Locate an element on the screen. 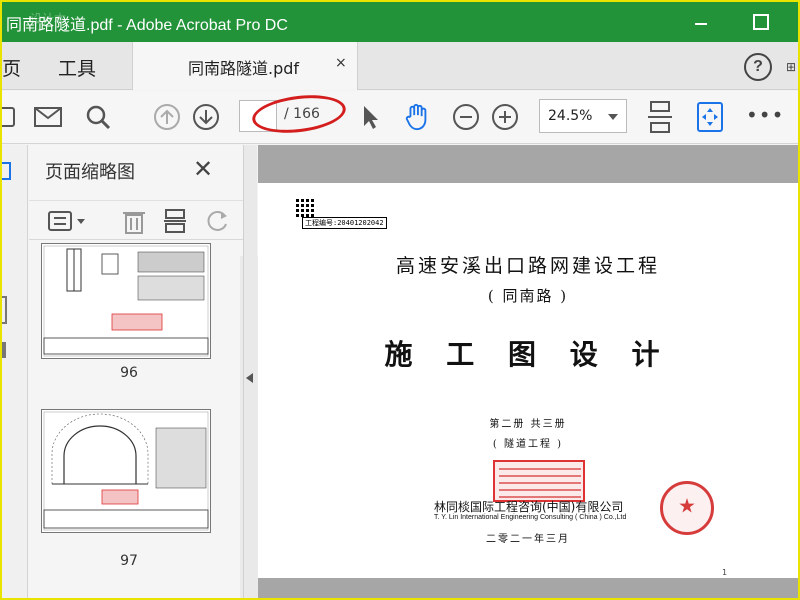 Image resolution: width=800 pixels, height=600 pixels. attachments-panel-icon is located at coordinates (4, 350).